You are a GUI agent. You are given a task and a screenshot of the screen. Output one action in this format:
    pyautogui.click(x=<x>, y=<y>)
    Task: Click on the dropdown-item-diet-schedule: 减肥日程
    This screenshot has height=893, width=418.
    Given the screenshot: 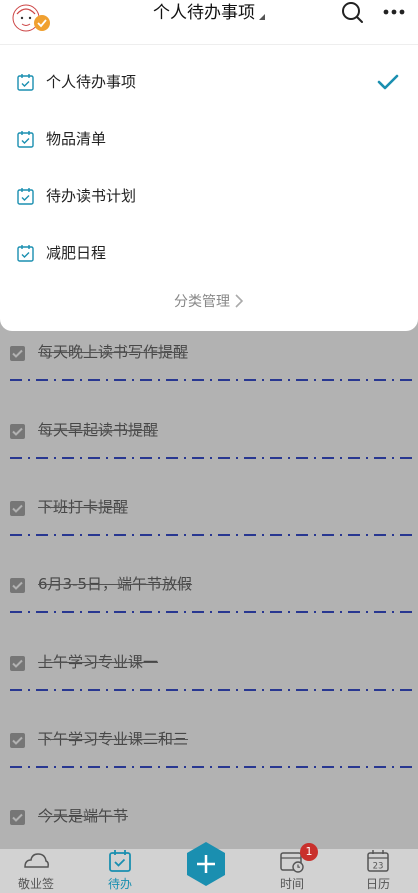 What is the action you would take?
    pyautogui.click(x=209, y=253)
    